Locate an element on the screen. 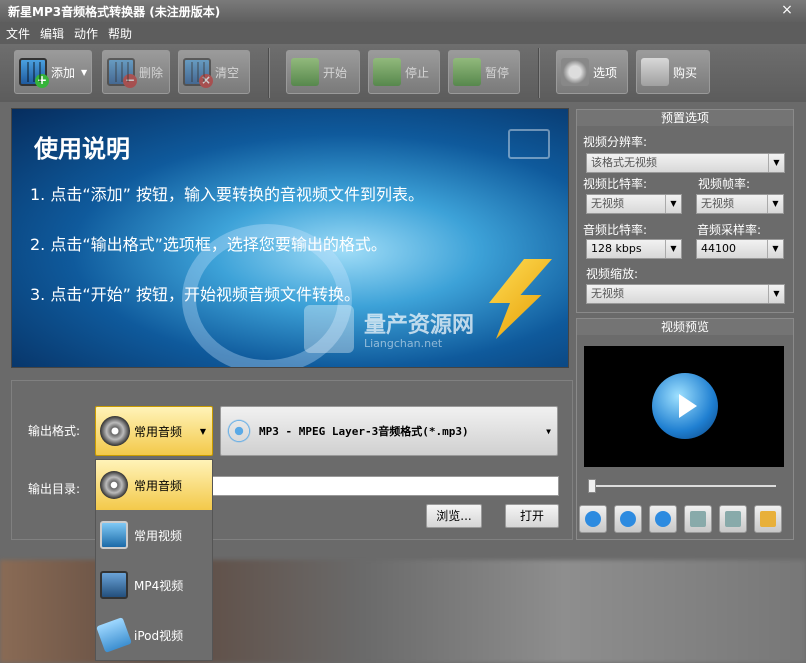  video-bitrate-select: 无视频 ▼ is located at coordinates (634, 204).